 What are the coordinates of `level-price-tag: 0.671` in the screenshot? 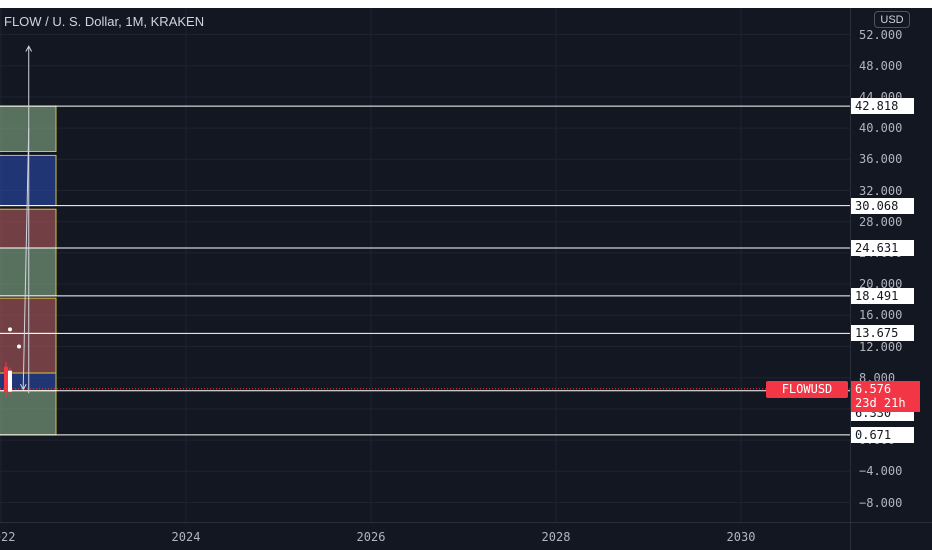 It's located at (882, 434).